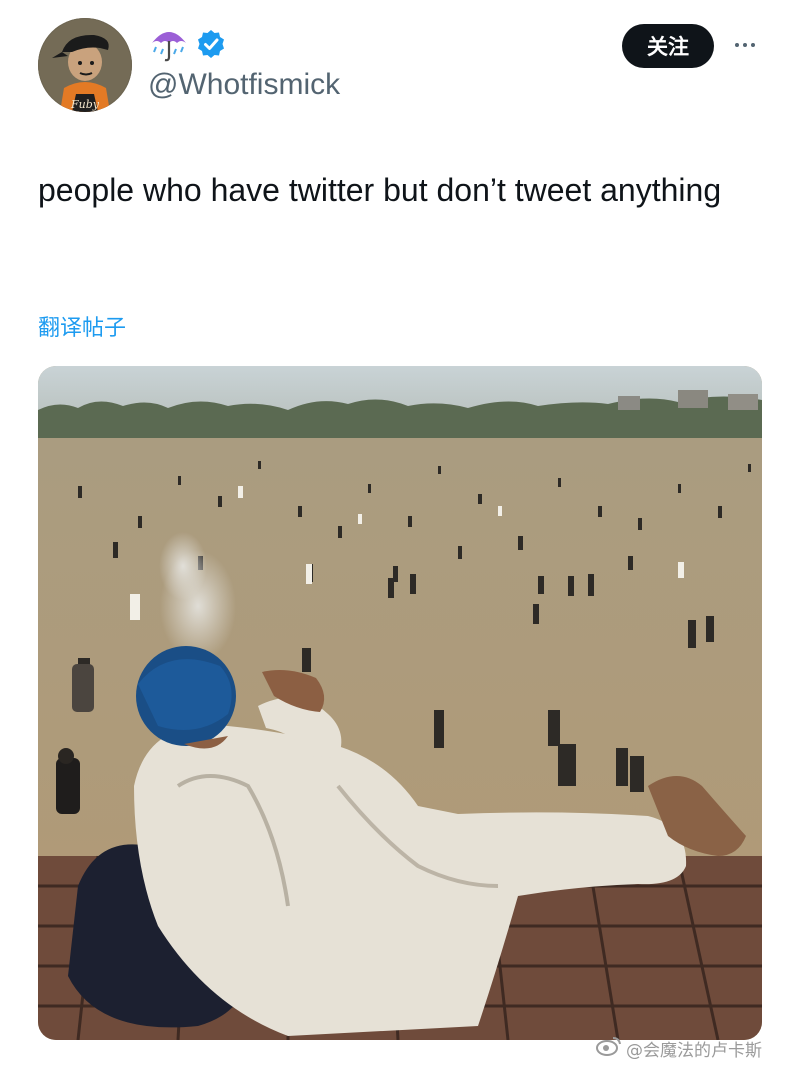 The width and height of the screenshot is (800, 1067). What do you see at coordinates (82, 326) in the screenshot?
I see `translate-post-link: 翻译帖子` at bounding box center [82, 326].